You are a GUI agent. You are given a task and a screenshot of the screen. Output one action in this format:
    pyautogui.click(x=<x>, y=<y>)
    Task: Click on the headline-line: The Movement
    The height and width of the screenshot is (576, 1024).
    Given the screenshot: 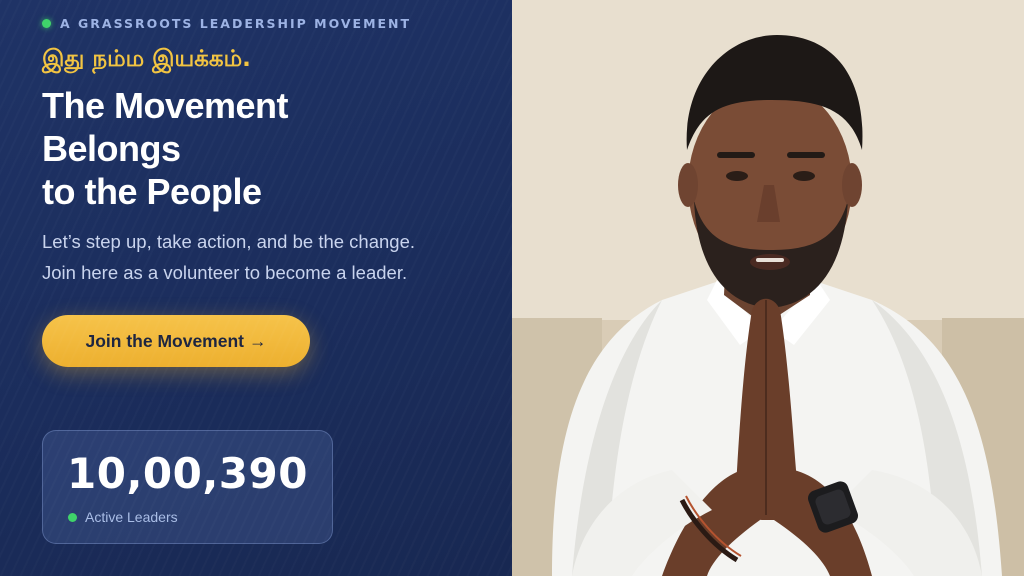 What is the action you would take?
    pyautogui.click(x=165, y=105)
    